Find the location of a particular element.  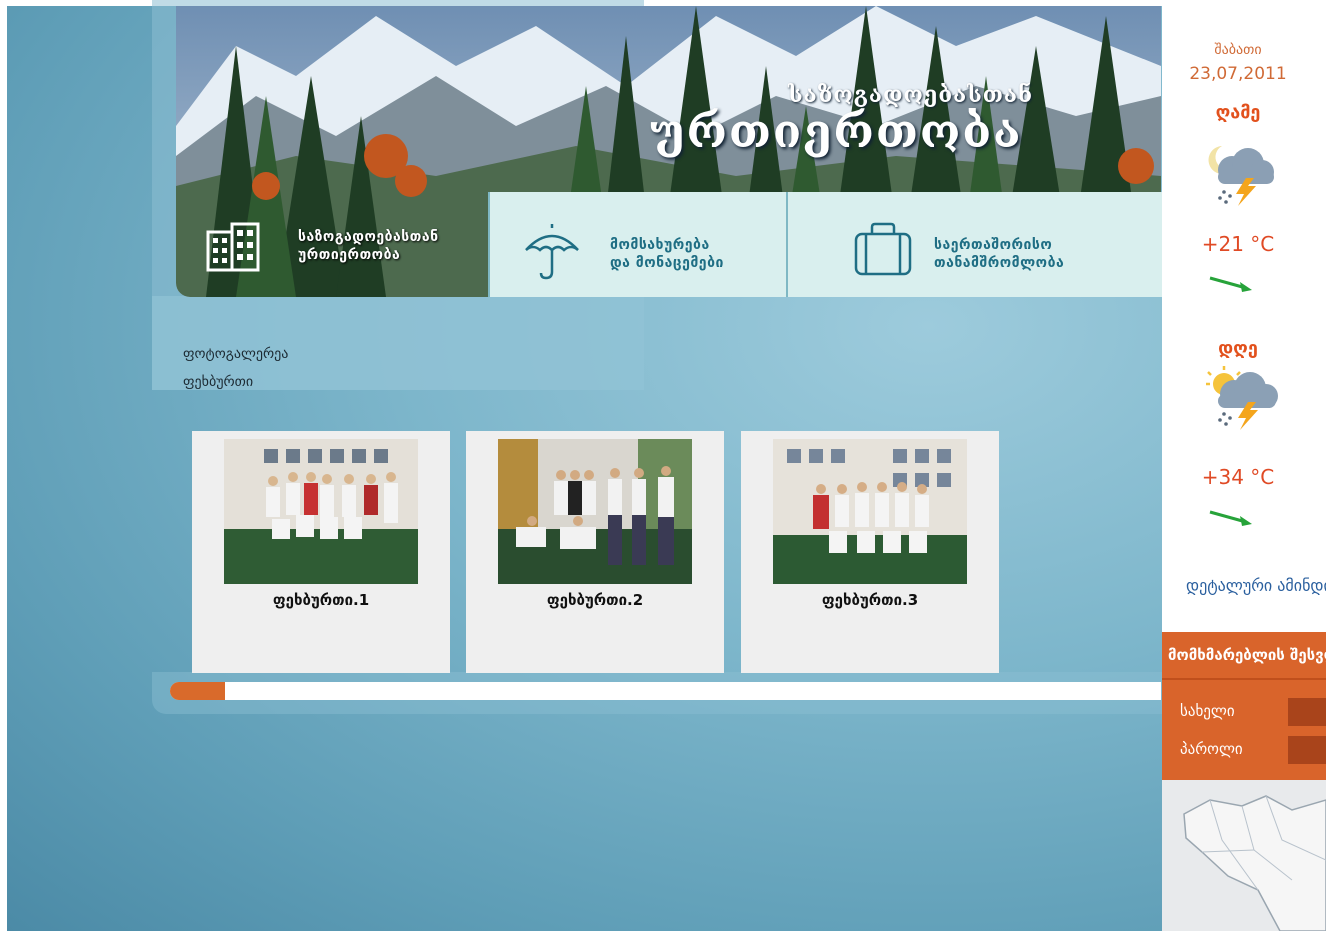

nav-international-line2: თანამშრომლობა is located at coordinates (999, 263).